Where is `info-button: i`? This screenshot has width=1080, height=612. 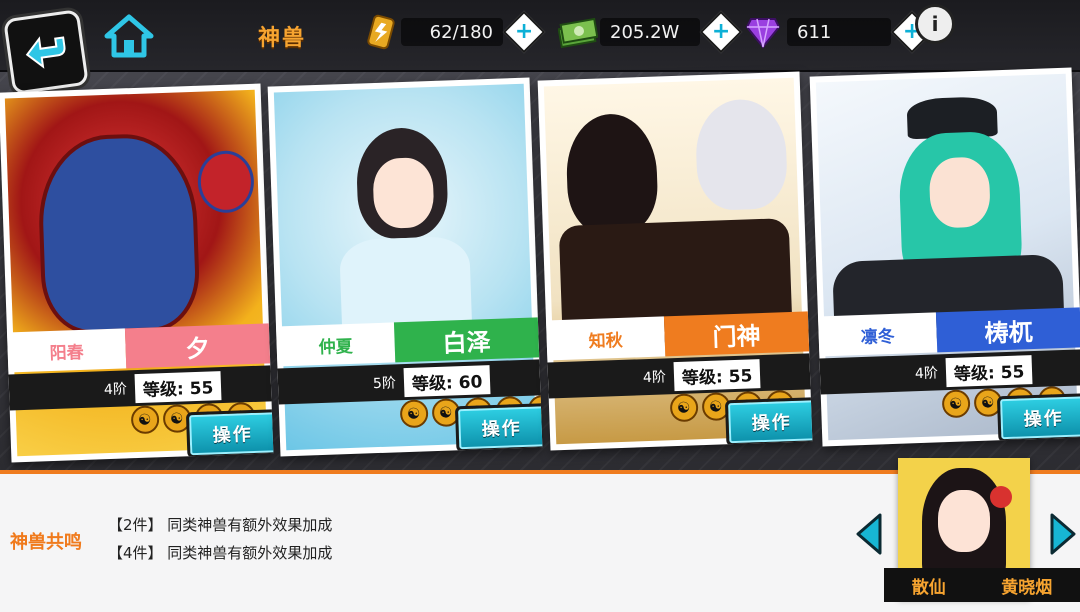
info-button: i is located at coordinates (935, 24).